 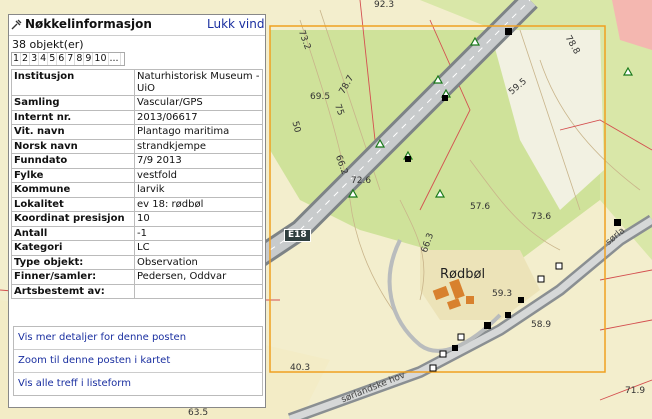 I want to click on table-row: Koordinat presisjon 10, so click(x=137, y=219).